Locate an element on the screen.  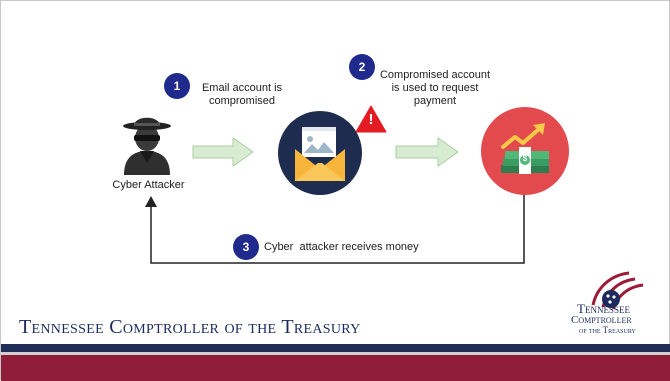
money-growth-icon is located at coordinates (525, 151).